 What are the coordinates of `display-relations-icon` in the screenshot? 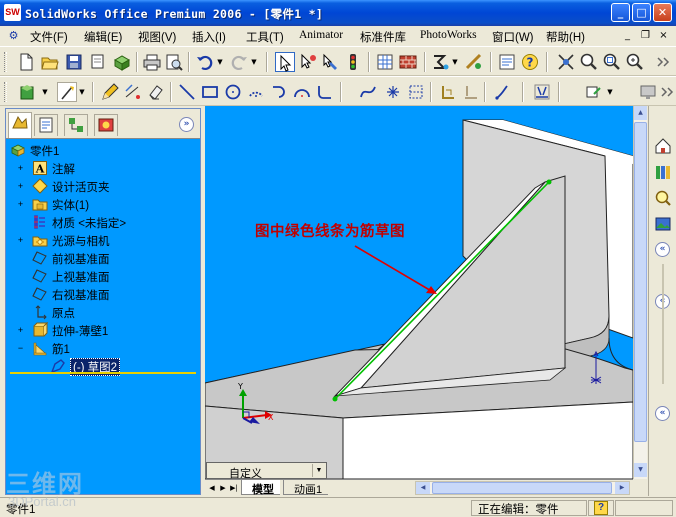 It's located at (471, 92).